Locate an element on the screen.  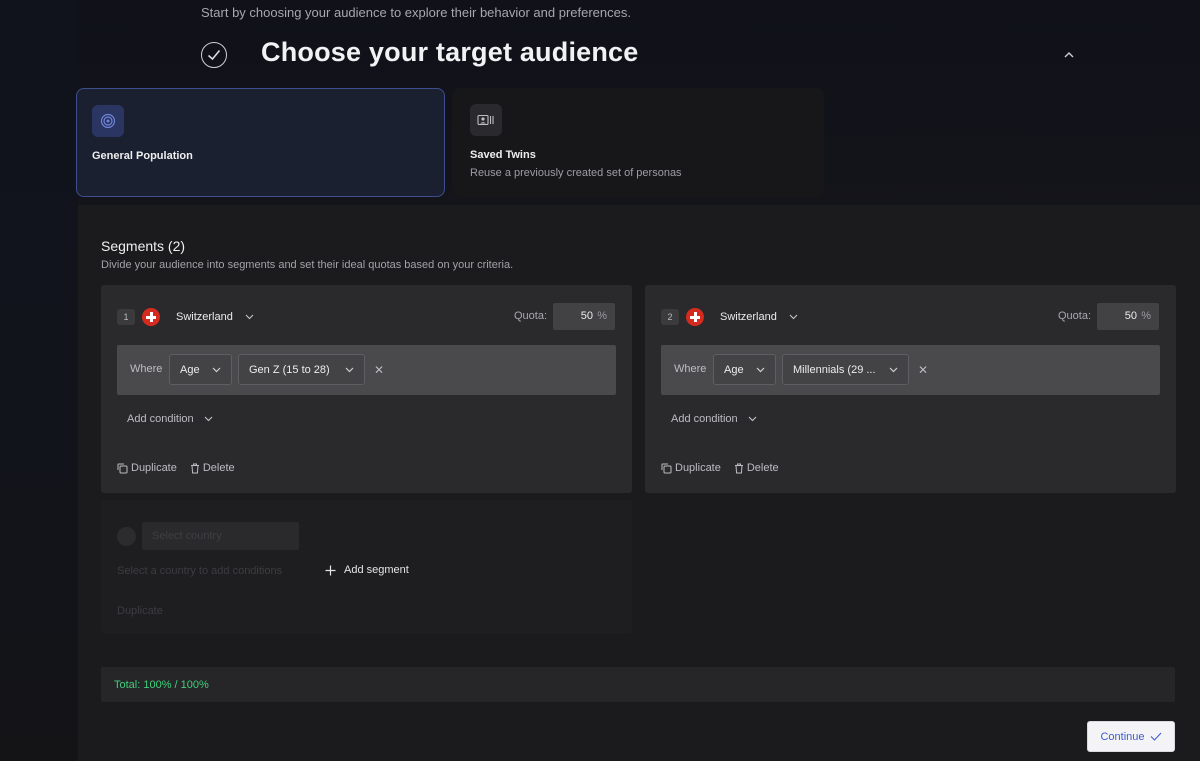
audience-option-title: General Population is located at coordinates (142, 156).